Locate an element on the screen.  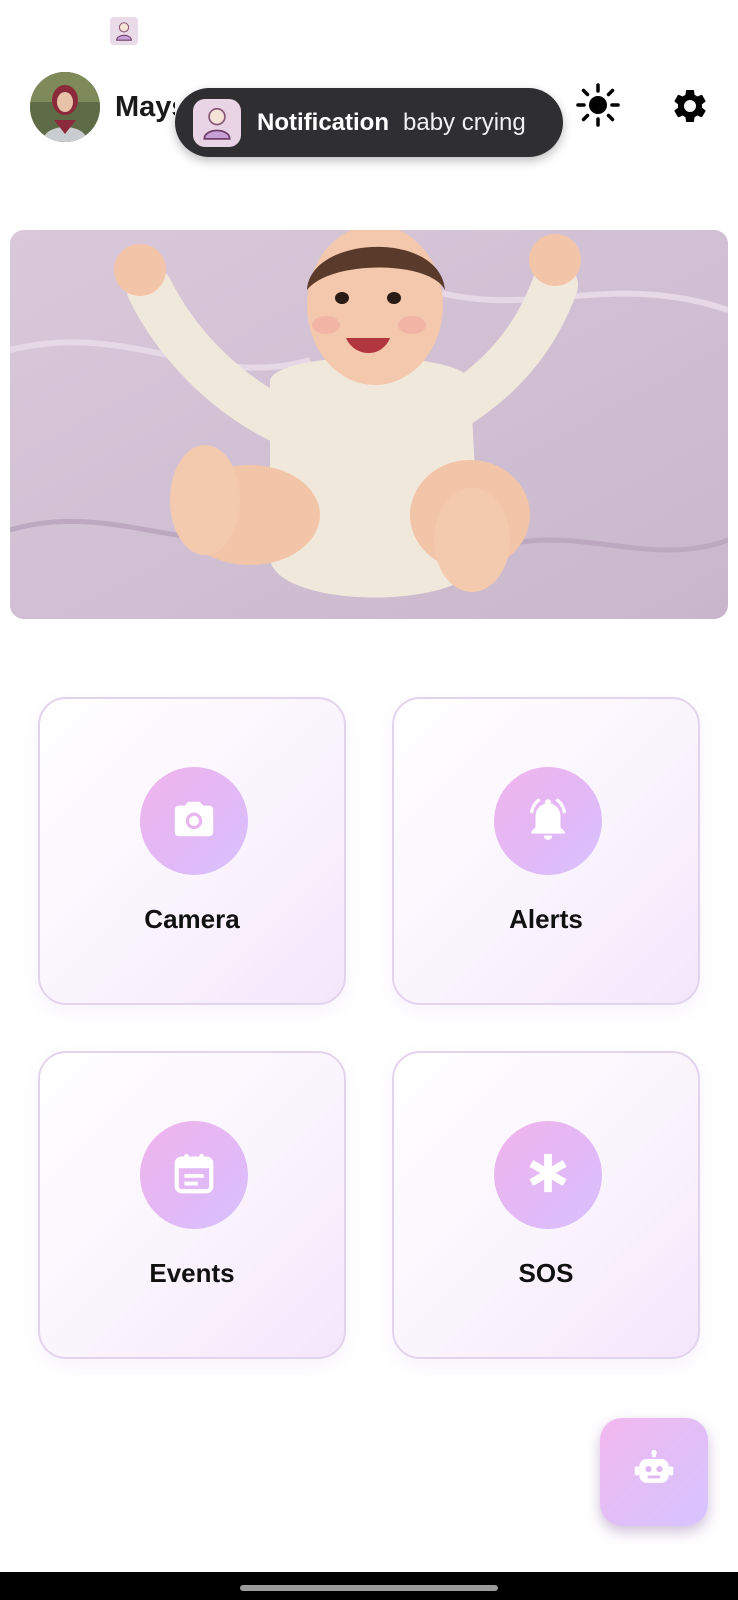
bell-icon is located at coordinates (548, 821).